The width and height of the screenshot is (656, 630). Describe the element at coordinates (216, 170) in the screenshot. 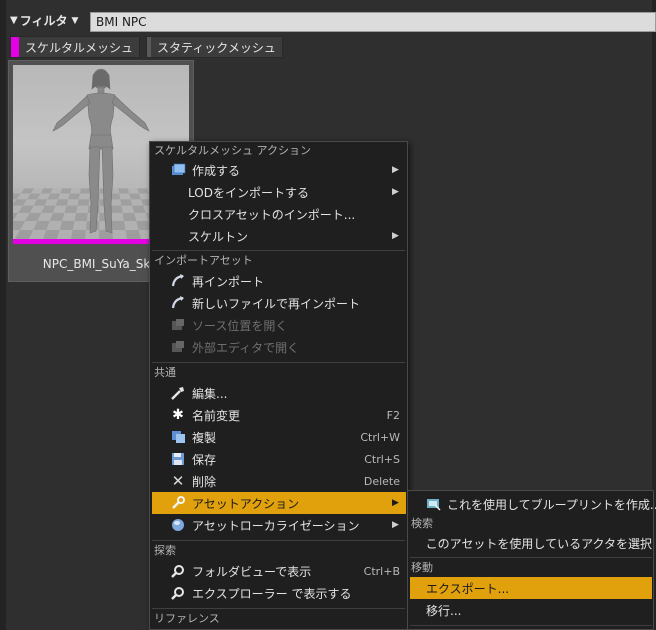

I see `menu-item-label: 作成する` at that location.